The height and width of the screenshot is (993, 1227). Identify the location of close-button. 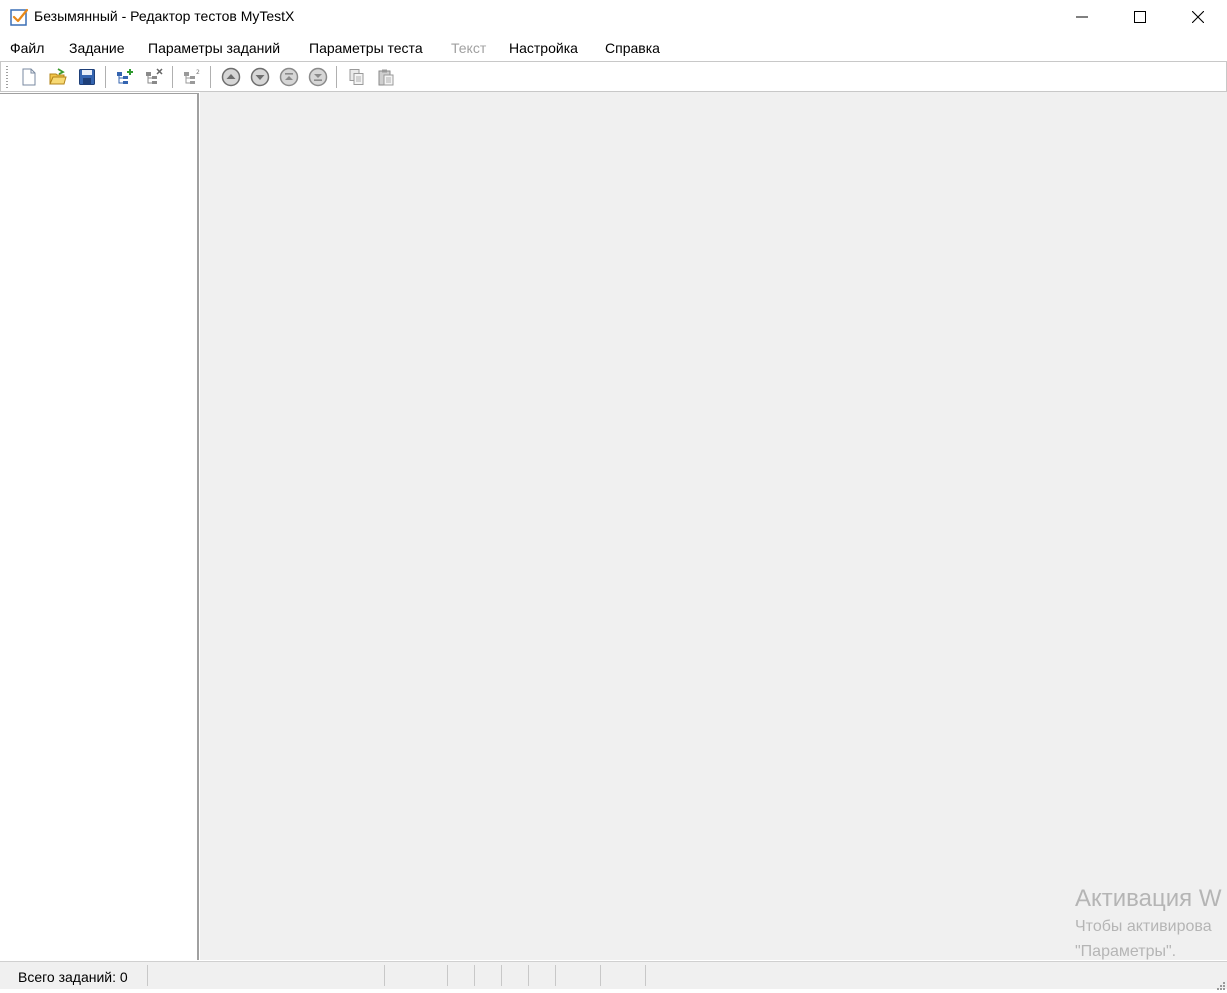
(1198, 17).